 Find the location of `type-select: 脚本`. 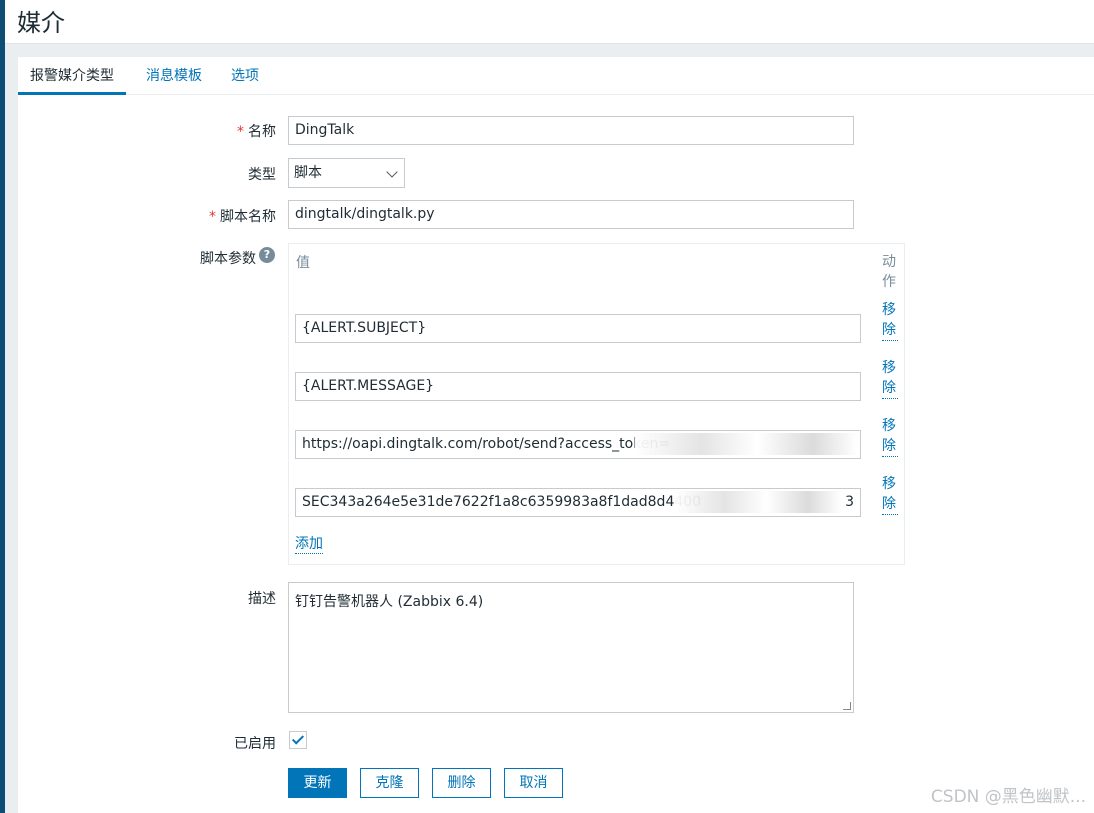

type-select: 脚本 is located at coordinates (346, 173).